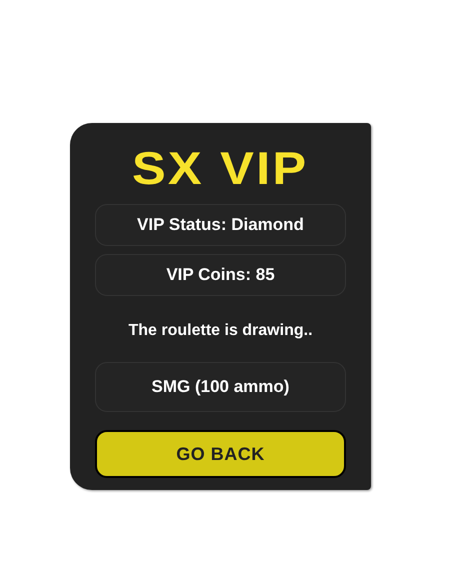 The height and width of the screenshot is (580, 450). I want to click on info-field: VIP Coins: 85, so click(220, 275).